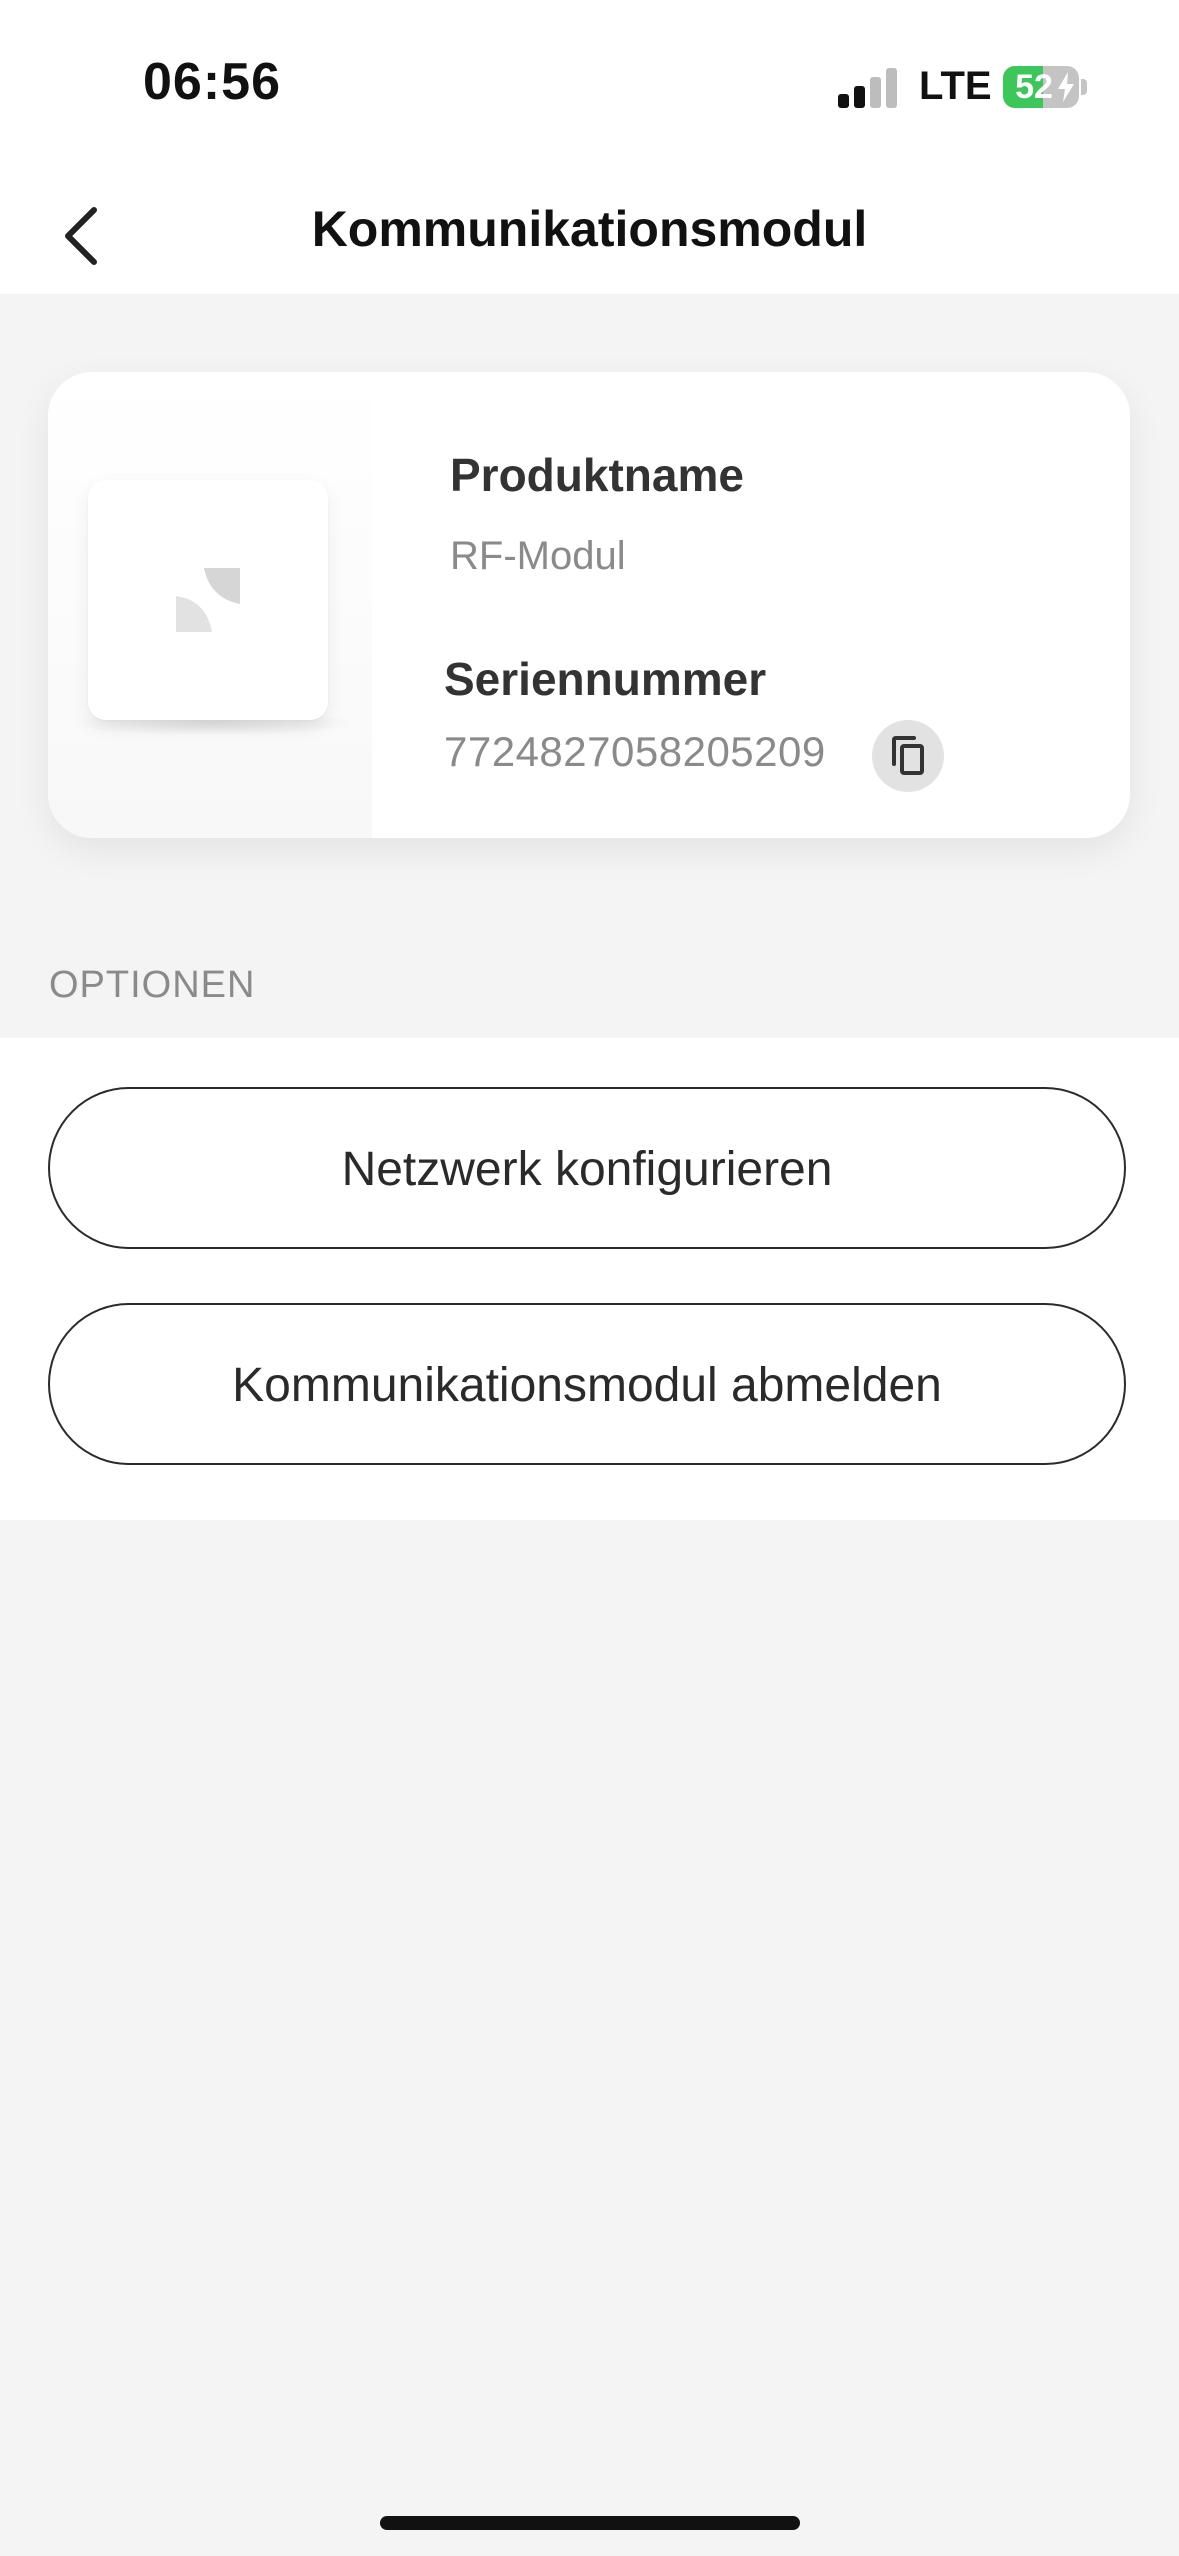 The height and width of the screenshot is (2556, 1179). Describe the element at coordinates (538, 556) in the screenshot. I see `product-name-value: RF-Modul` at that location.